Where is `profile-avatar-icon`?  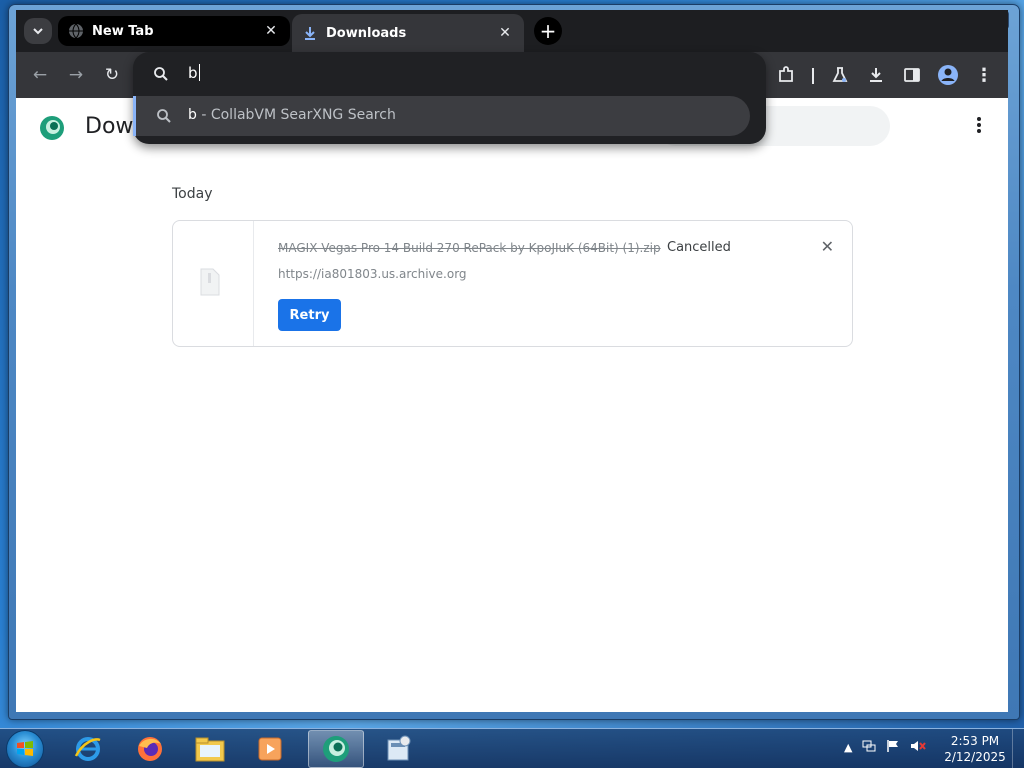
profile-avatar-icon is located at coordinates (948, 75).